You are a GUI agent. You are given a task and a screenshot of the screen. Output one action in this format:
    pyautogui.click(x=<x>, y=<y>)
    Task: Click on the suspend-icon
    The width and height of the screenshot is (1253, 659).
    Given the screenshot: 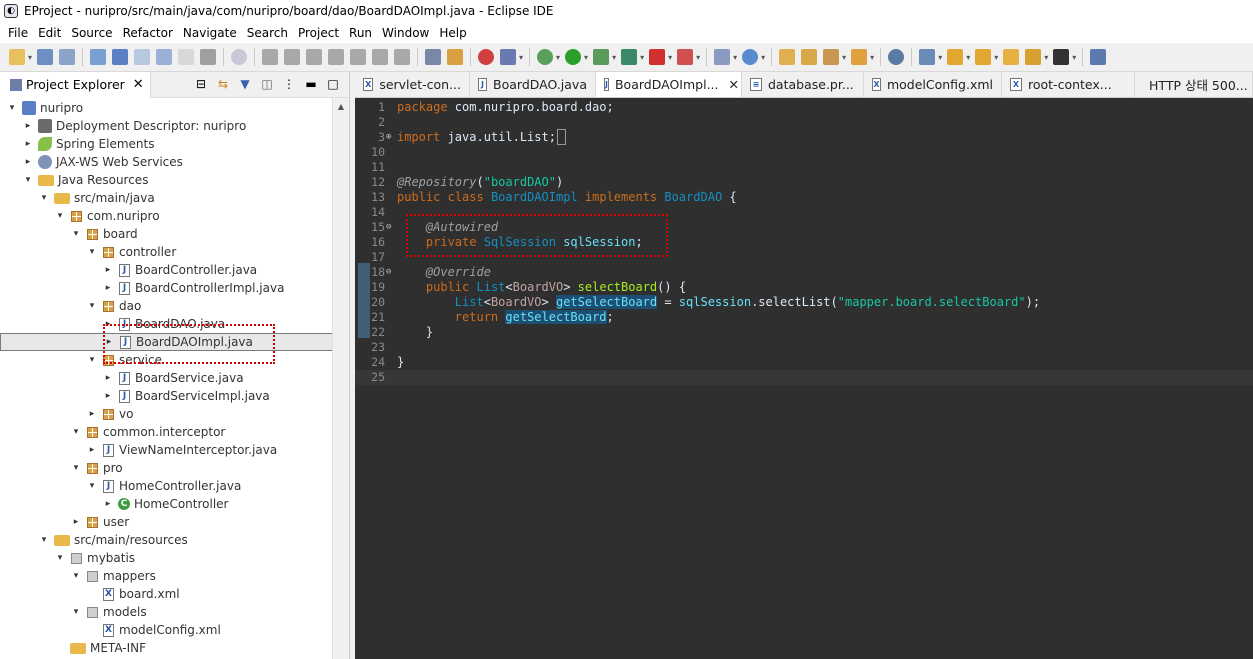 What is the action you would take?
    pyautogui.click(x=292, y=57)
    